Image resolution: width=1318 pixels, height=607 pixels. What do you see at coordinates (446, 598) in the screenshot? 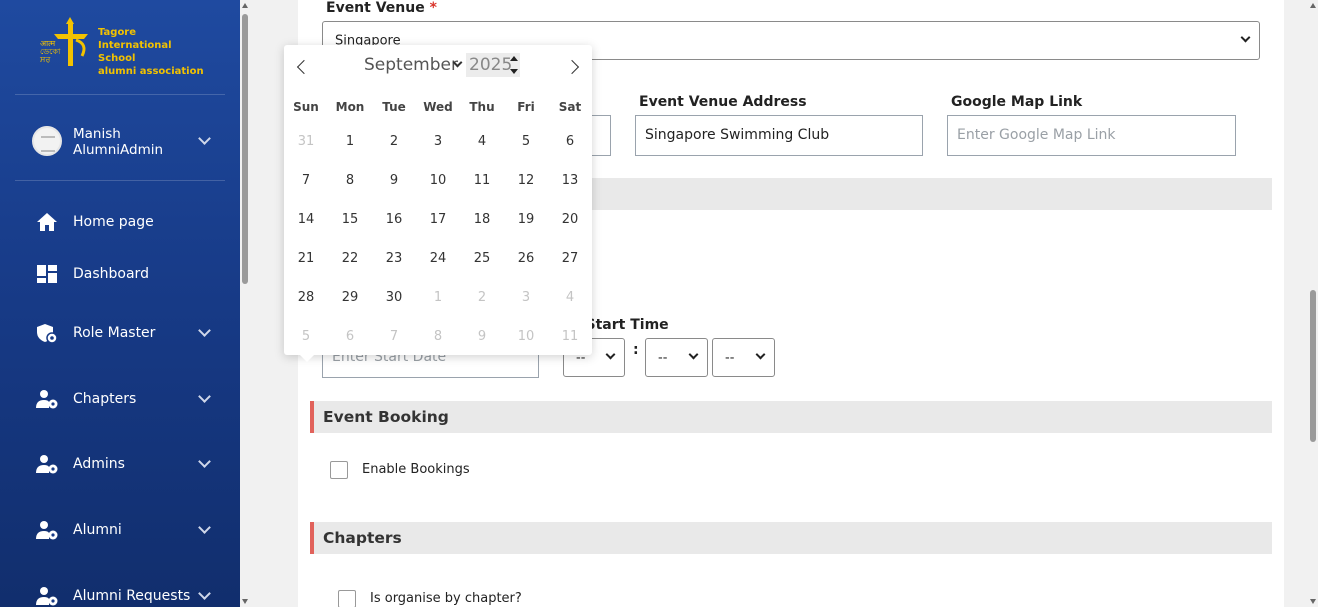
I see `organise-by-chapter-label: Is organise by chapter?` at bounding box center [446, 598].